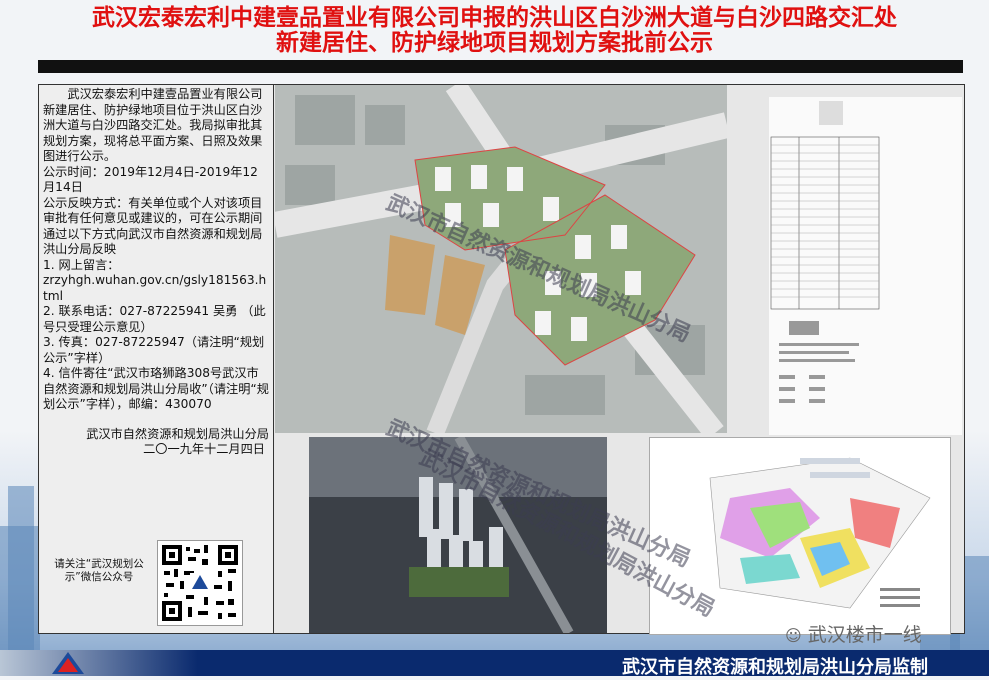 The height and width of the screenshot is (680, 989). What do you see at coordinates (99, 570) in the screenshot?
I see `qr-caption: 请关注“武汉规划公示”微信公众号` at bounding box center [99, 570].